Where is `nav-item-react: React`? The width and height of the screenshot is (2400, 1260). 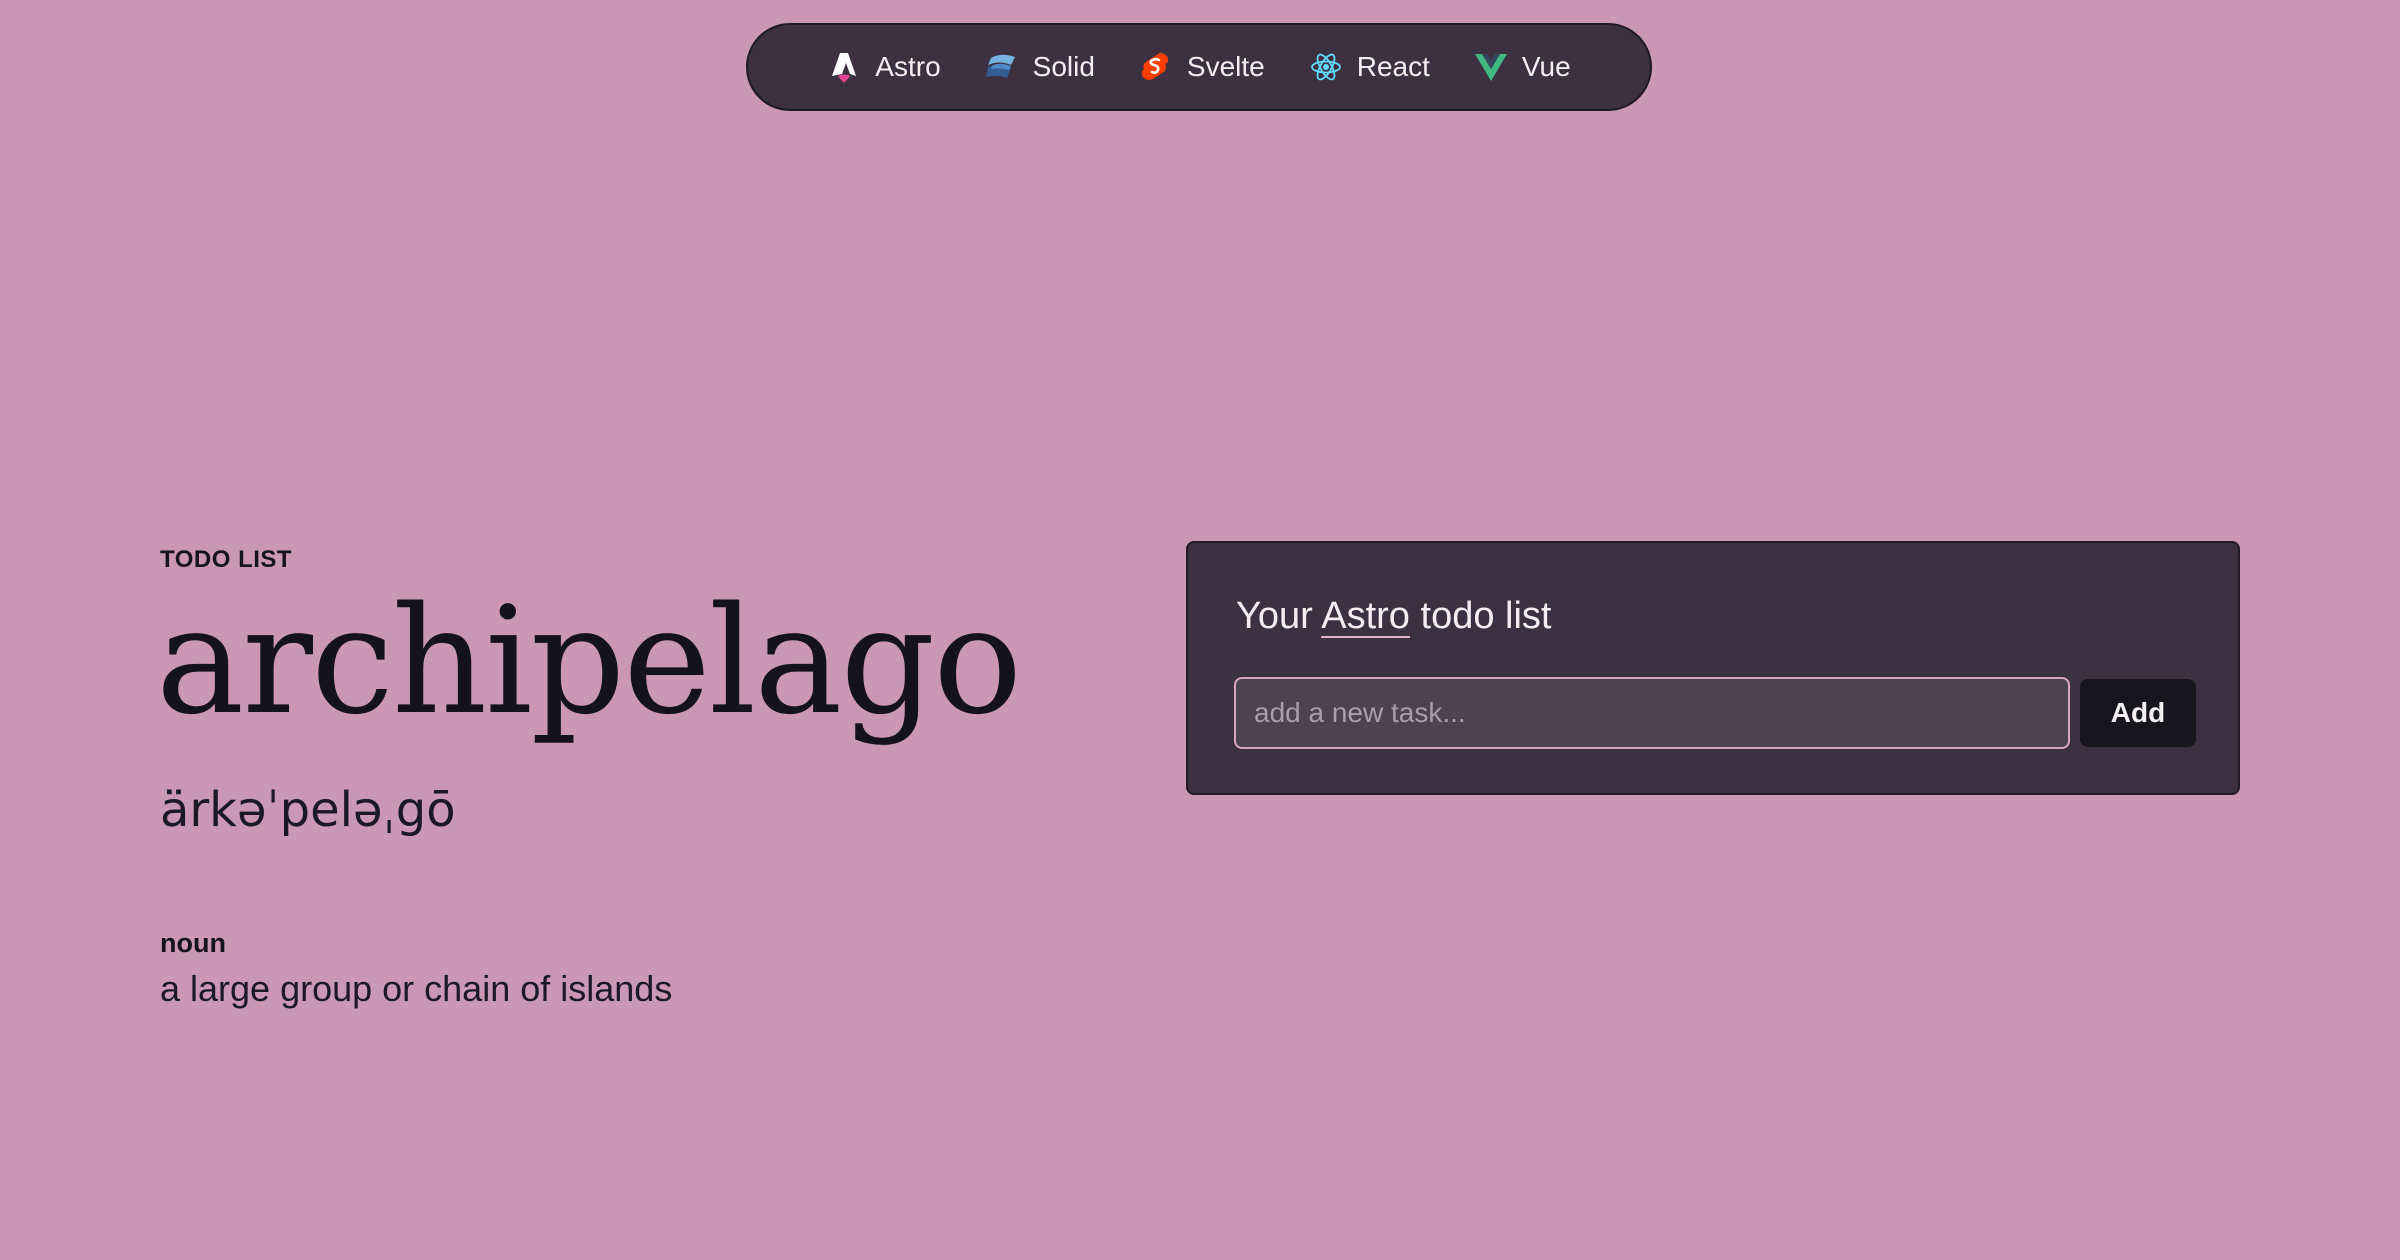 nav-item-react: React is located at coordinates (1369, 67).